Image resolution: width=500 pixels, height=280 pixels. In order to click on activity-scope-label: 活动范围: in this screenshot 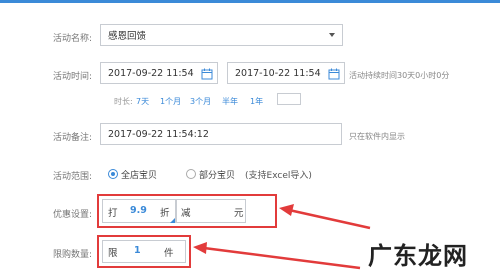, I will do `click(72, 177)`.